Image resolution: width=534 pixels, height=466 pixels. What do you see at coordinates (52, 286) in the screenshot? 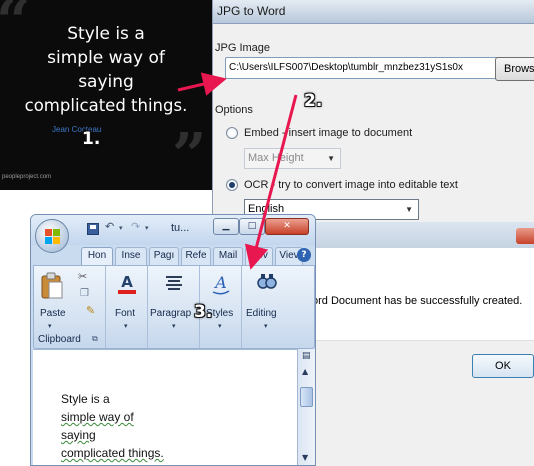
I see `paste-icon` at bounding box center [52, 286].